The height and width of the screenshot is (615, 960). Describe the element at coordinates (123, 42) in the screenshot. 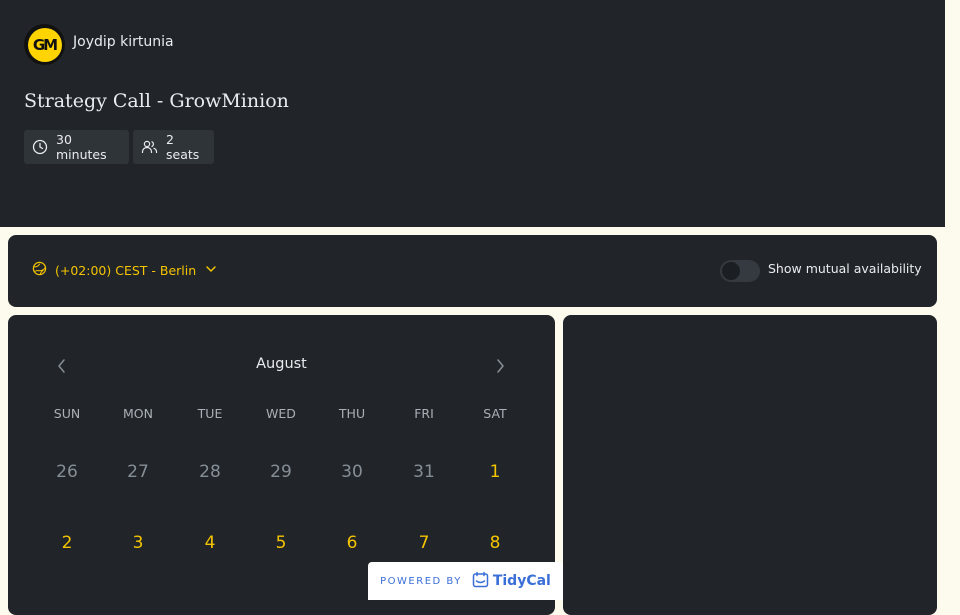

I see `host-name: Joydip kirtunia` at that location.